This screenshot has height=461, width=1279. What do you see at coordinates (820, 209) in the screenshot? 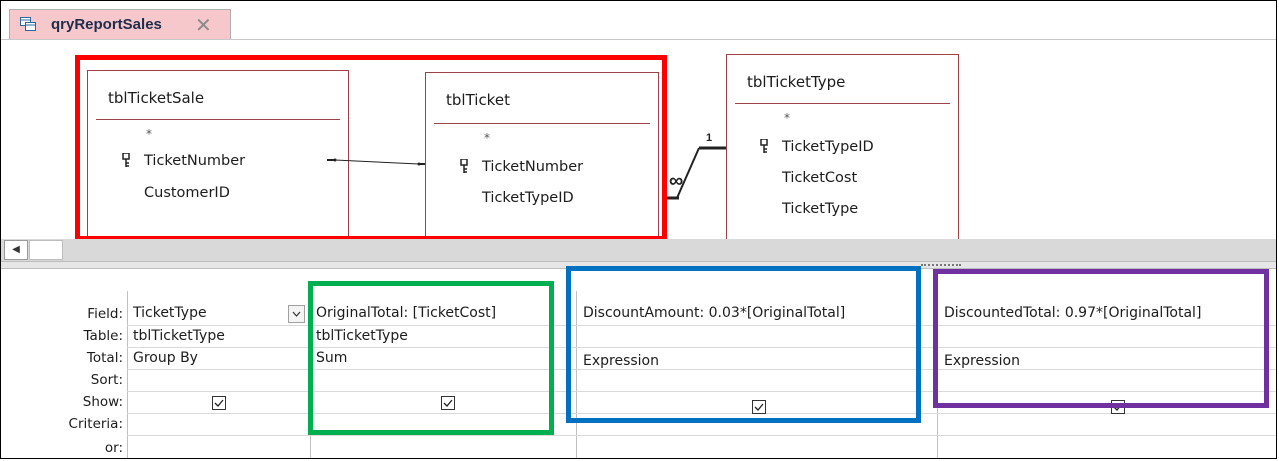
I see `field-ticket-type: TicketType` at bounding box center [820, 209].